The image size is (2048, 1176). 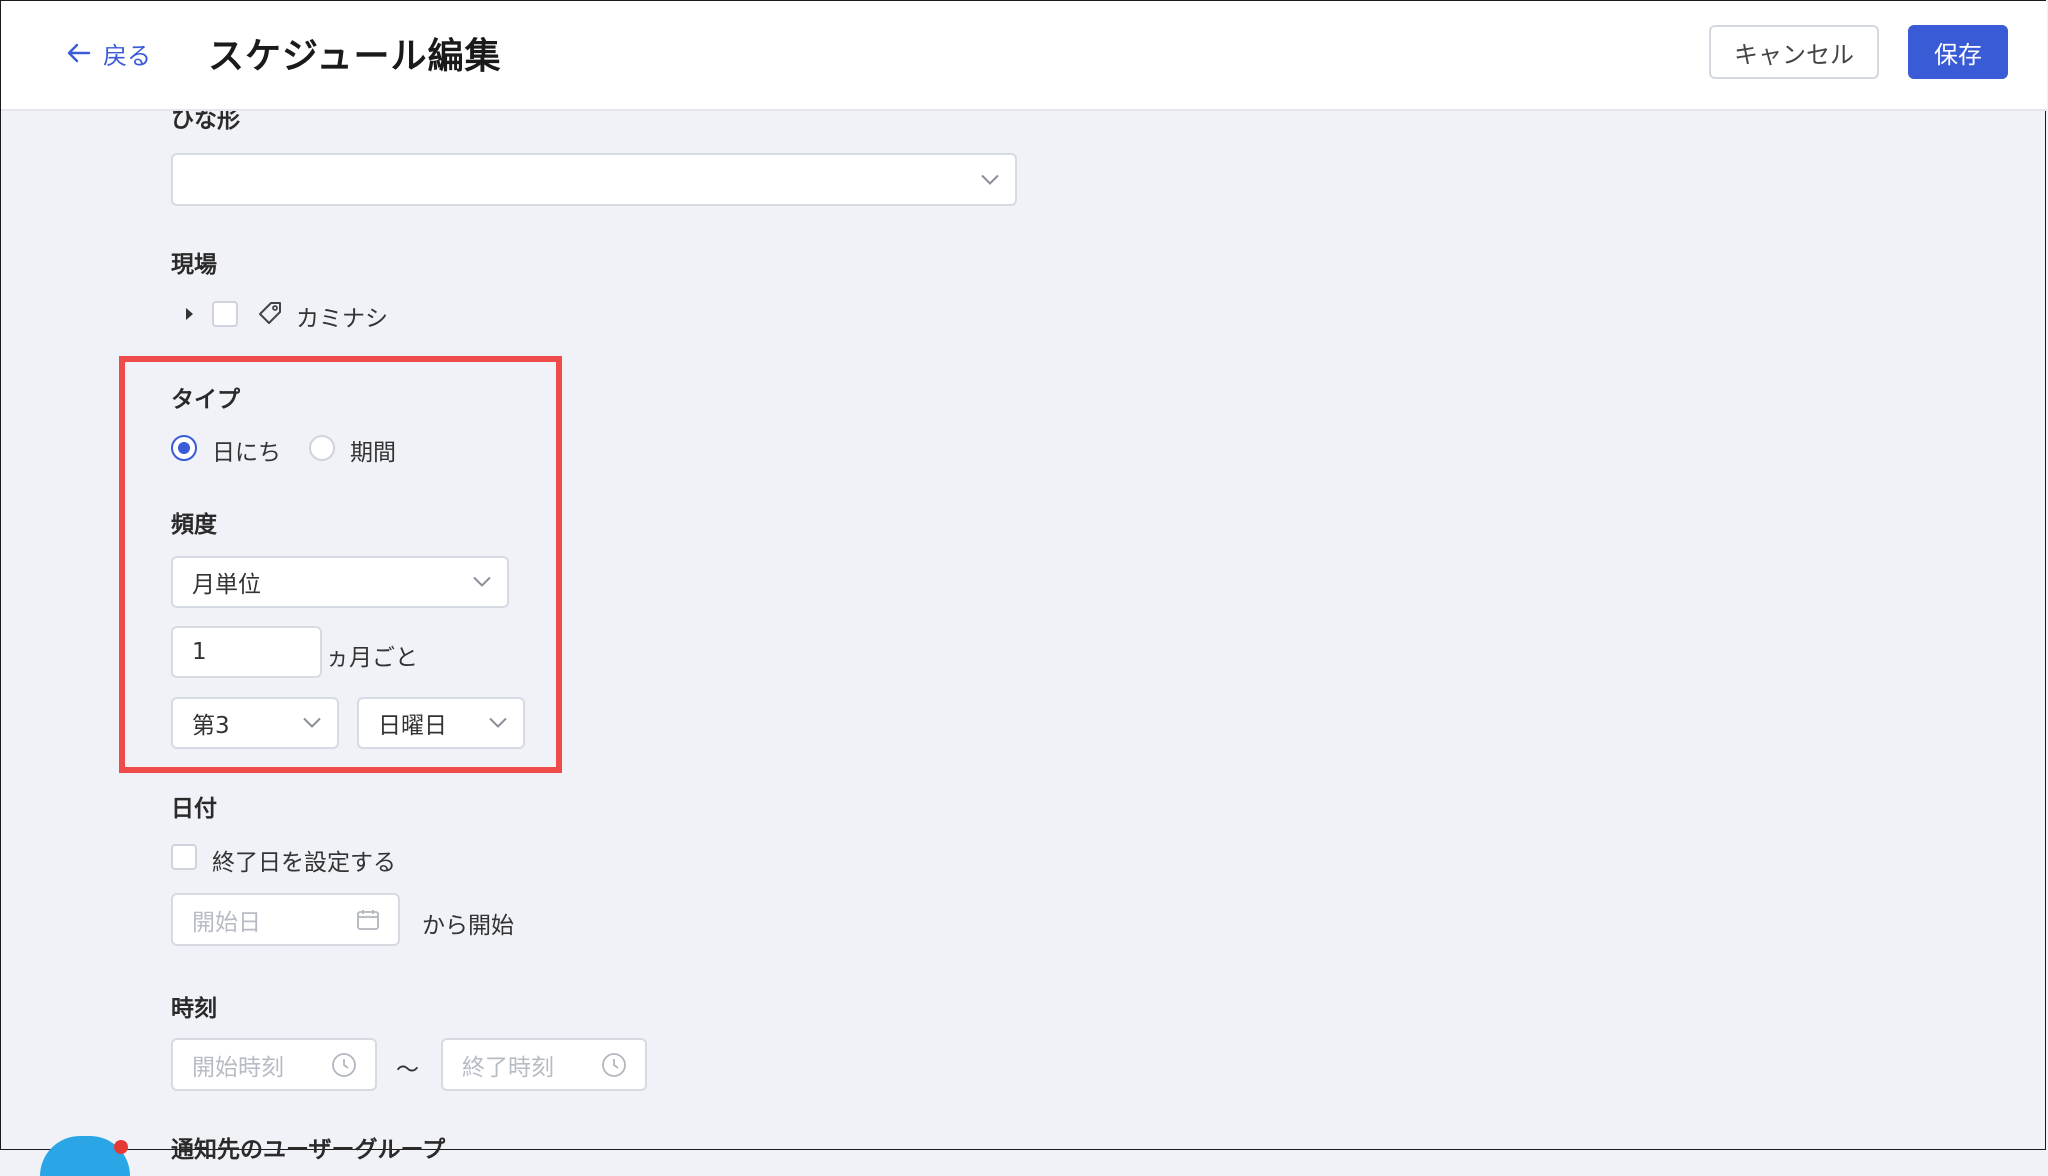 What do you see at coordinates (246, 652) in the screenshot?
I see `interval-input: 1` at bounding box center [246, 652].